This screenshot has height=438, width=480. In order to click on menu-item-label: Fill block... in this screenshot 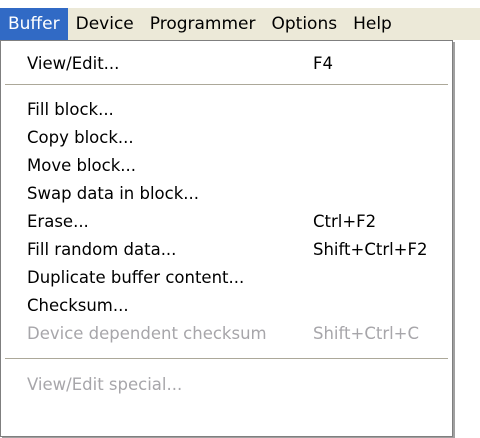, I will do `click(70, 109)`.